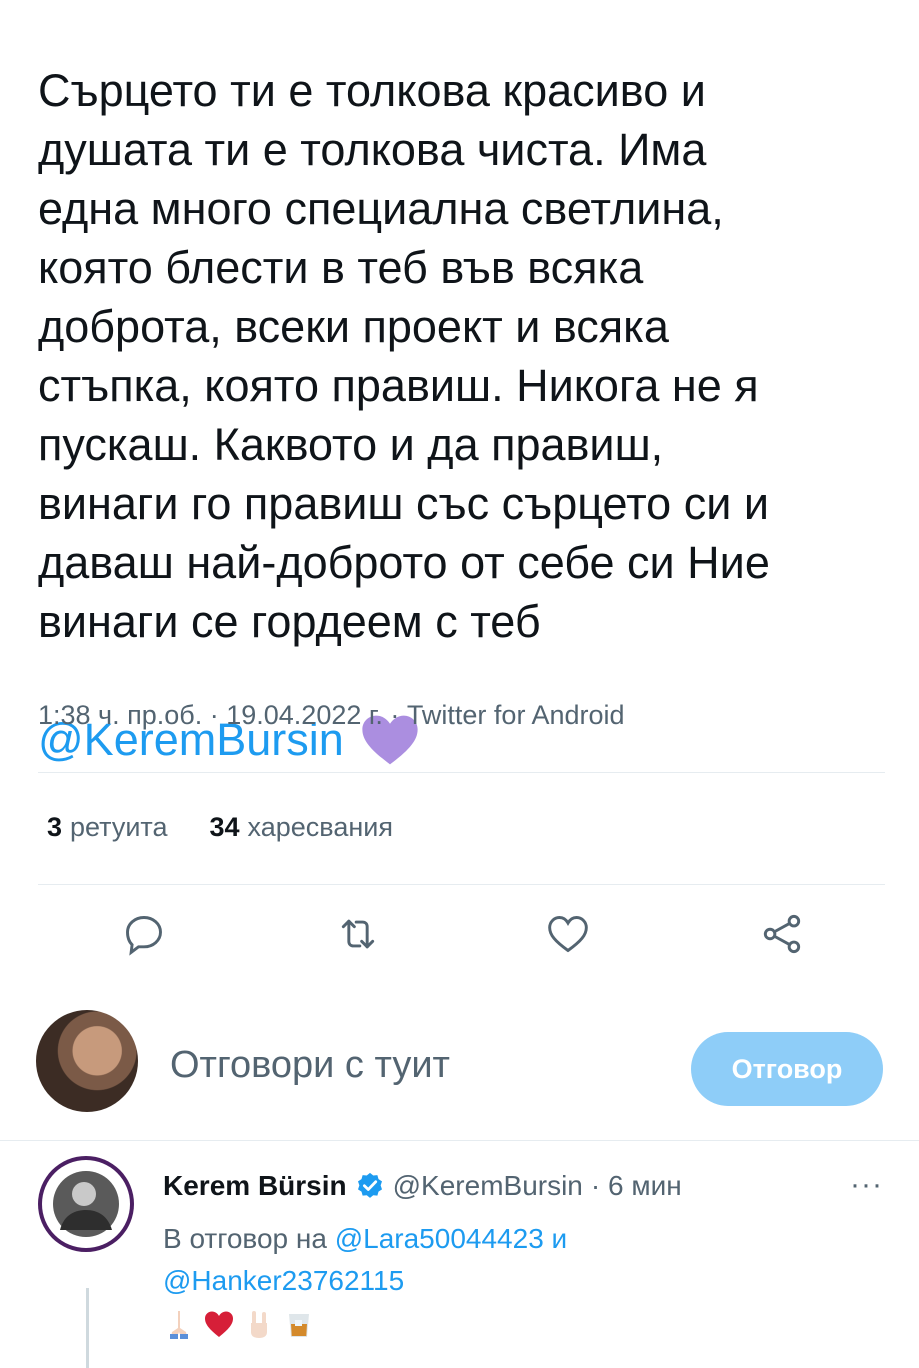 This screenshot has height=1368, width=919. I want to click on retweets-count: 3, so click(55, 827).